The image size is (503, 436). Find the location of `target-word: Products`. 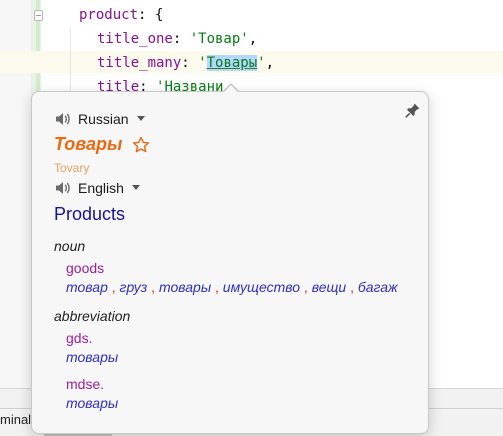

target-word: Products is located at coordinates (90, 214).